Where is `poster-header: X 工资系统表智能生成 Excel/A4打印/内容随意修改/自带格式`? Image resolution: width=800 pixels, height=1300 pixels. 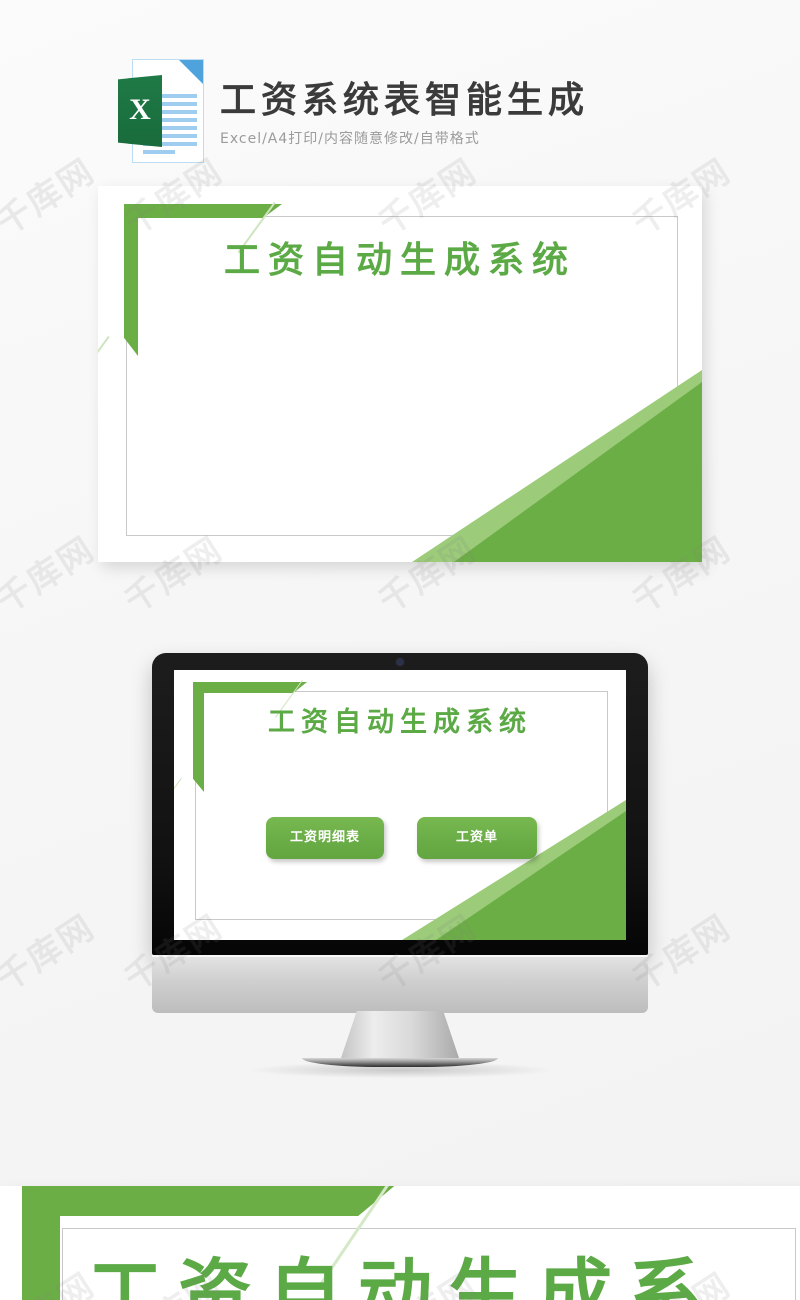 poster-header: X 工资系统表智能生成 Excel/A4打印/内容随意修改/自带格式 is located at coordinates (418, 112).